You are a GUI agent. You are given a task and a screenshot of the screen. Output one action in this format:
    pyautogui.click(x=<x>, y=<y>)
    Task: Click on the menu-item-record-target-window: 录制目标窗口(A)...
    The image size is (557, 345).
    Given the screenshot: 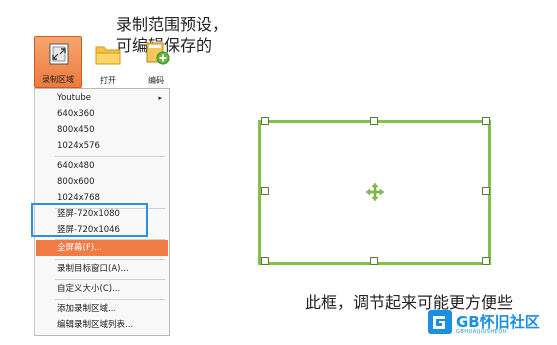 What is the action you would take?
    pyautogui.click(x=102, y=269)
    